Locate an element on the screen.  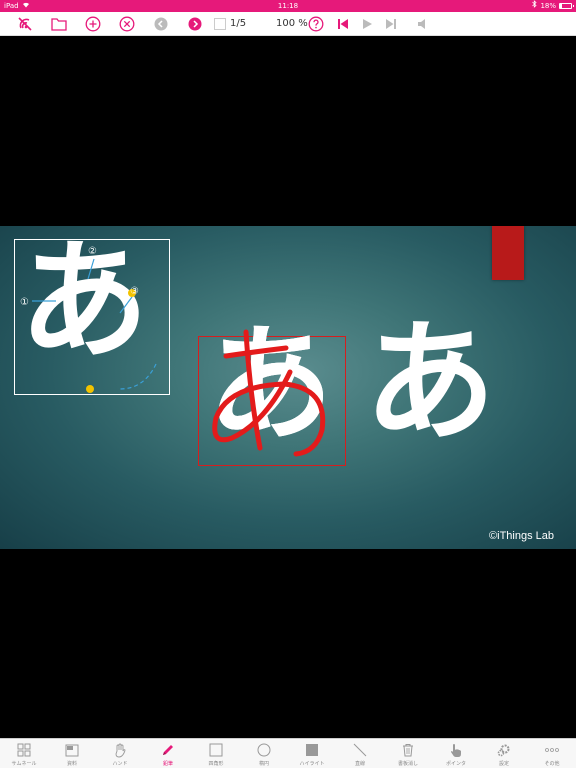
help-button is located at coordinates (316, 24).